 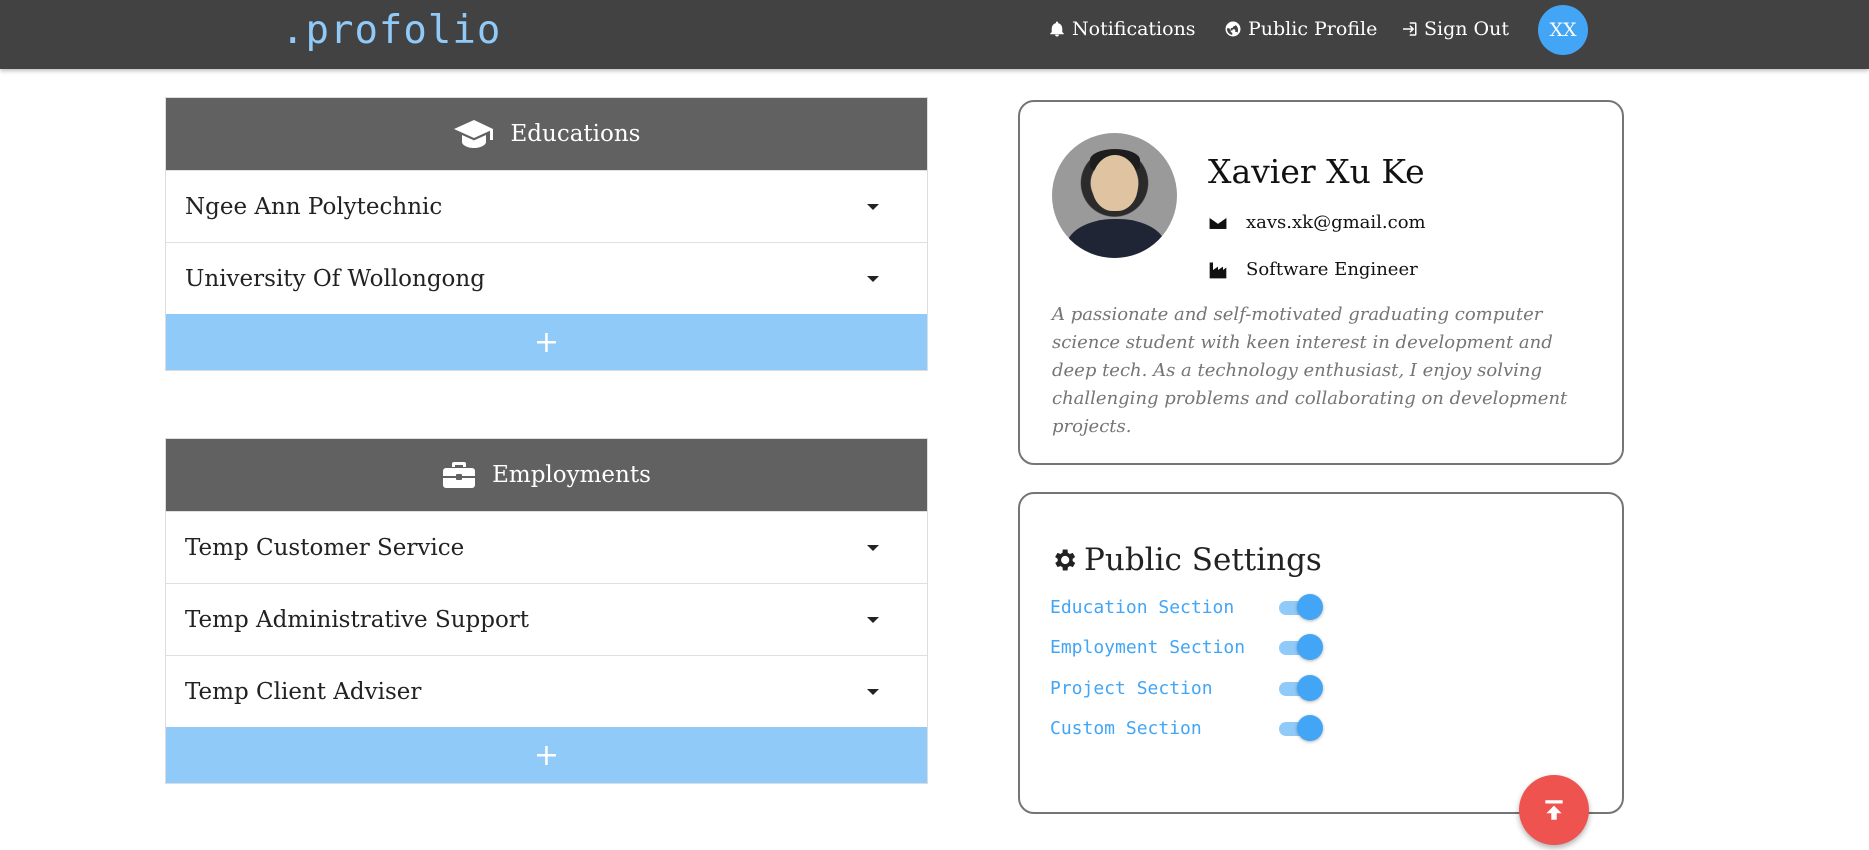 What do you see at coordinates (1218, 270) in the screenshot?
I see `industry-icon` at bounding box center [1218, 270].